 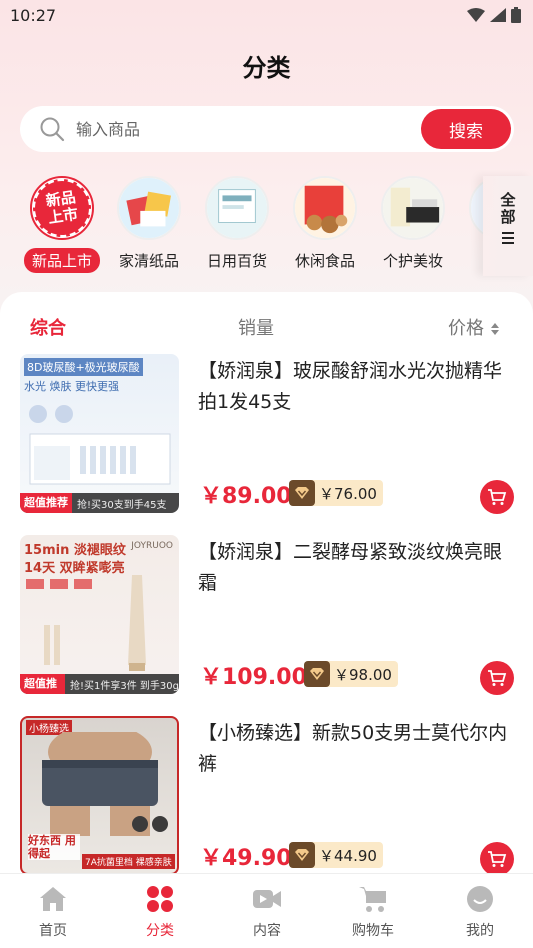 I want to click on battery-icon, so click(x=516, y=15).